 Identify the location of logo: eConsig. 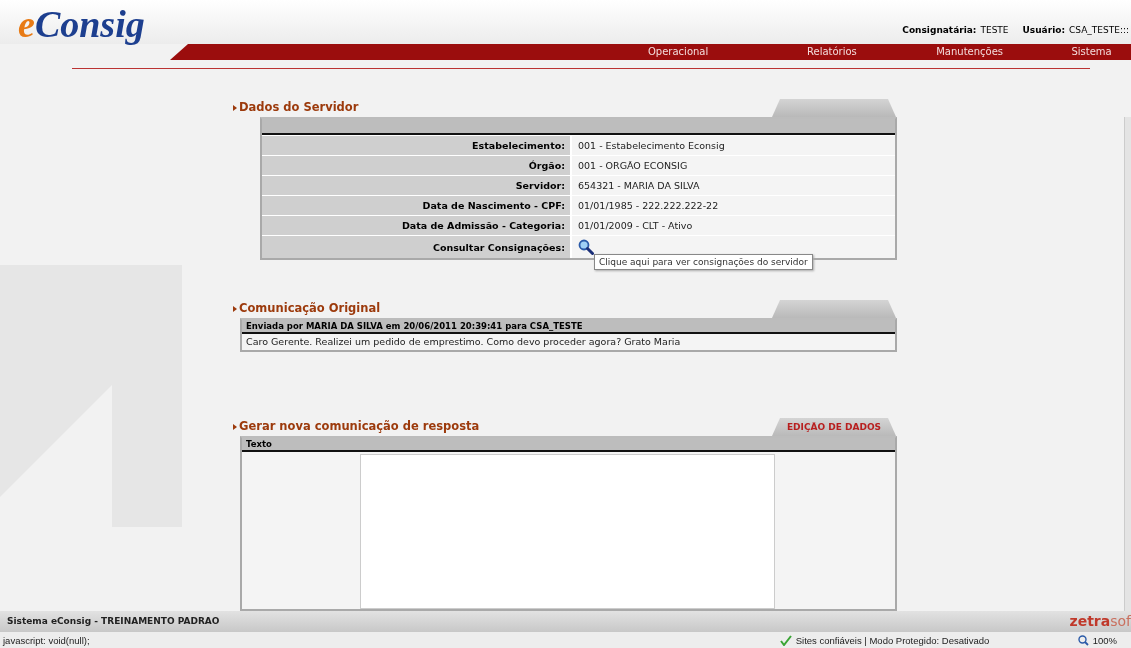
(81, 24).